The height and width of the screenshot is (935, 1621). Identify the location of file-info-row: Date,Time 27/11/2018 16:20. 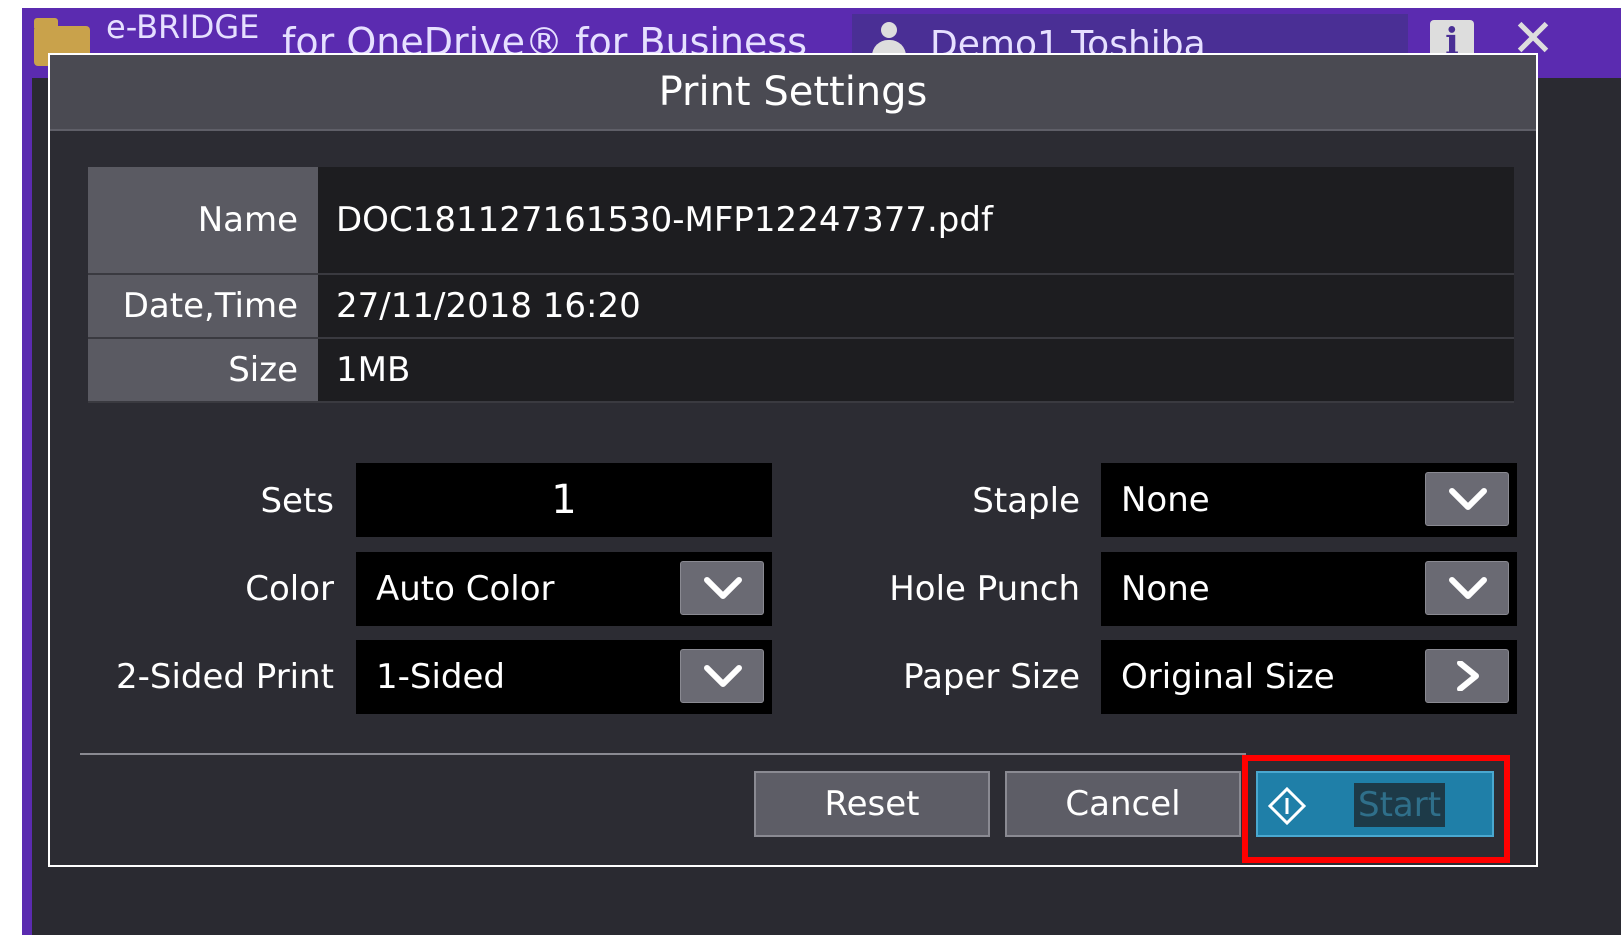
(801, 307).